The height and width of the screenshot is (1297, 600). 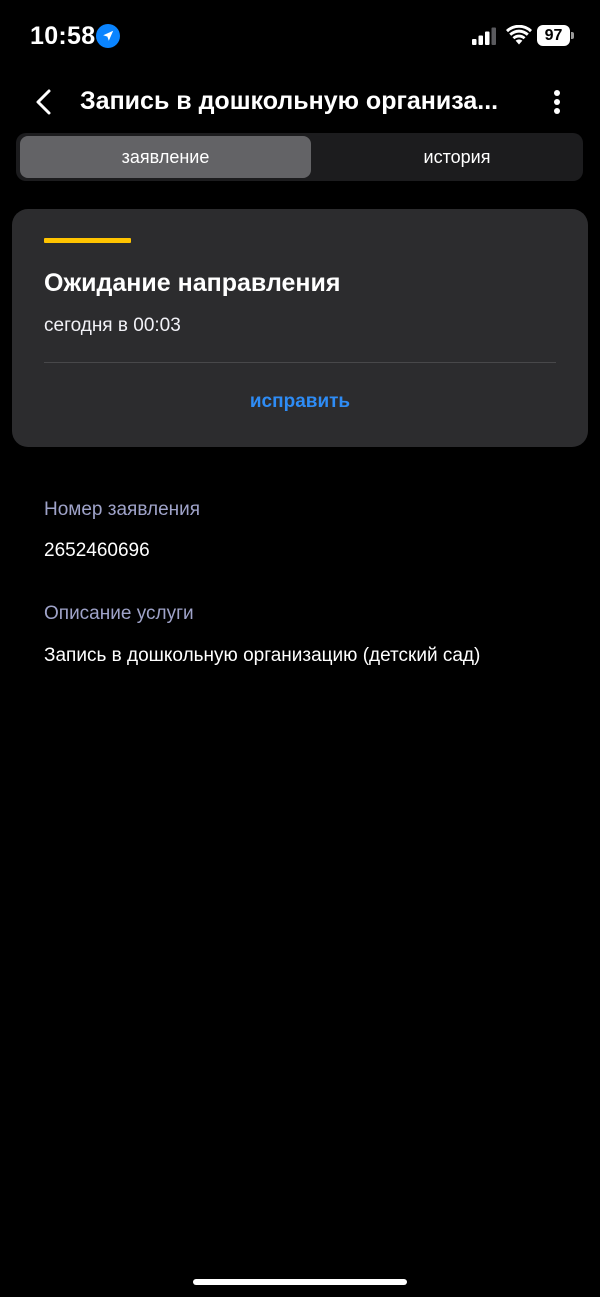 I want to click on back-button, so click(x=44, y=102).